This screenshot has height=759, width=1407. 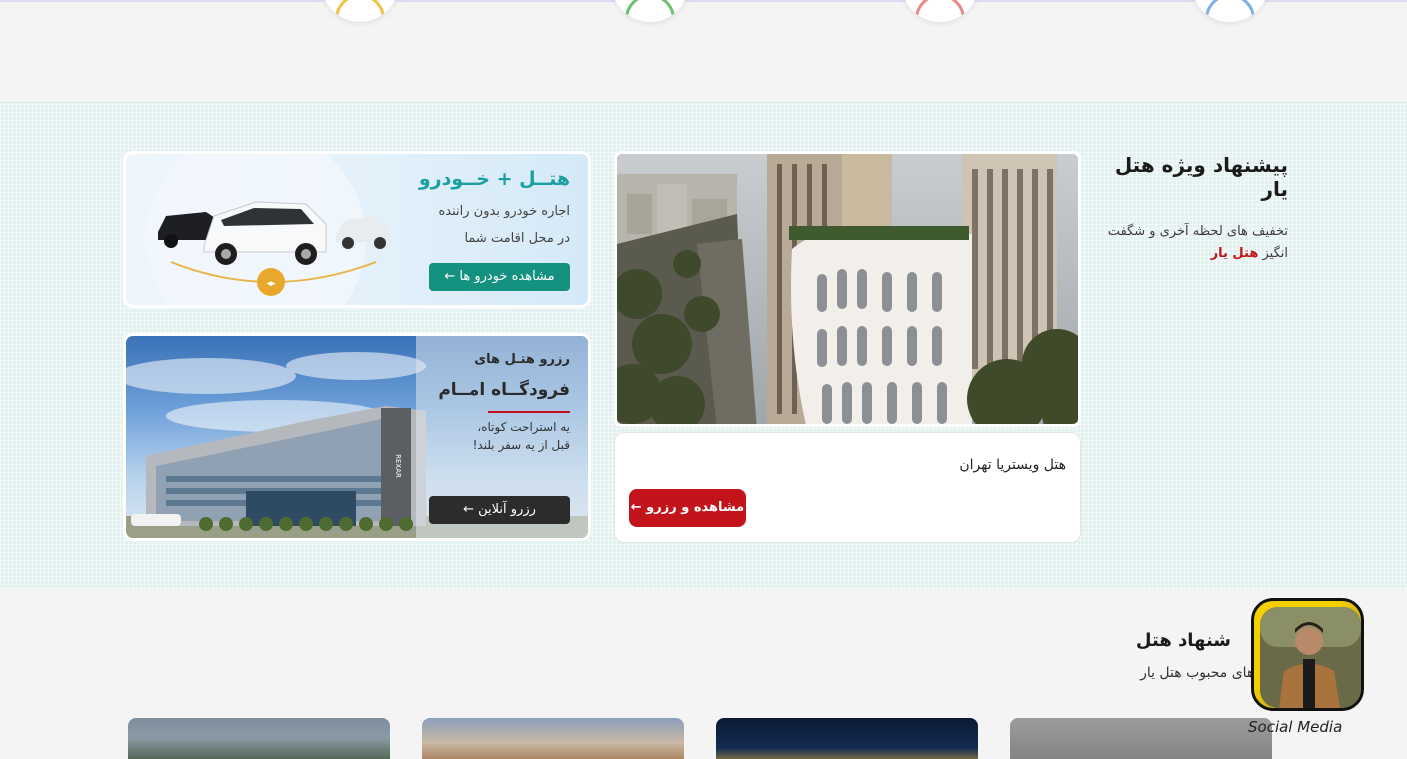 I want to click on category-strip, so click(x=703, y=51).